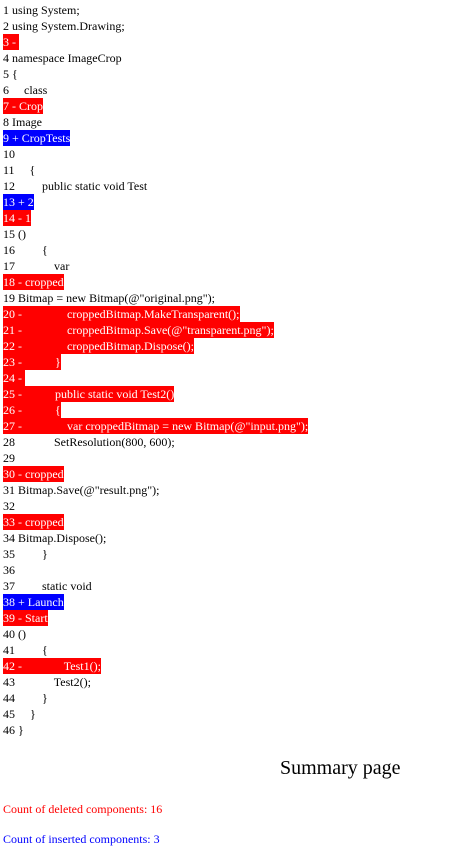 Image resolution: width=467 pixels, height=850 pixels. Describe the element at coordinates (121, 314) in the screenshot. I see `deleted-line-text: 20 - croppedBitmap.MakeTransparent();` at that location.